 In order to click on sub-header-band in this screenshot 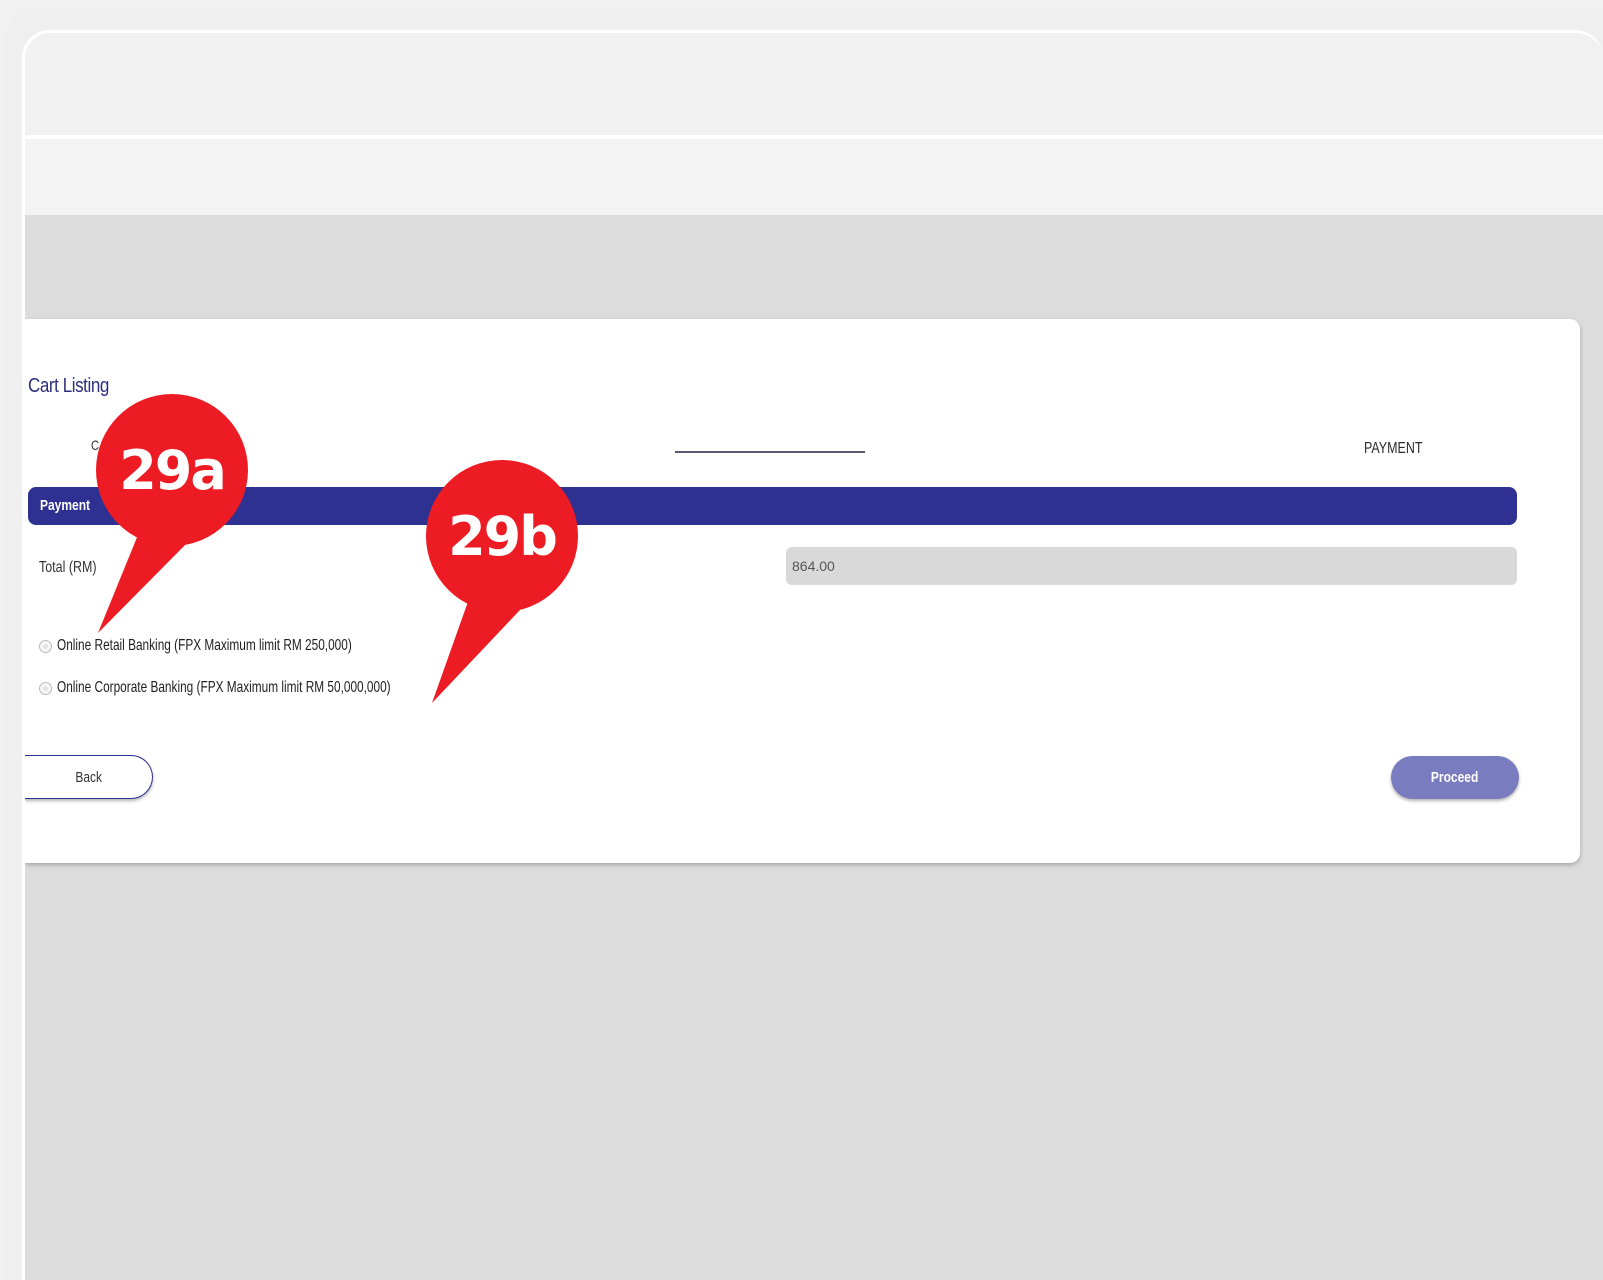, I will do `click(814, 177)`.